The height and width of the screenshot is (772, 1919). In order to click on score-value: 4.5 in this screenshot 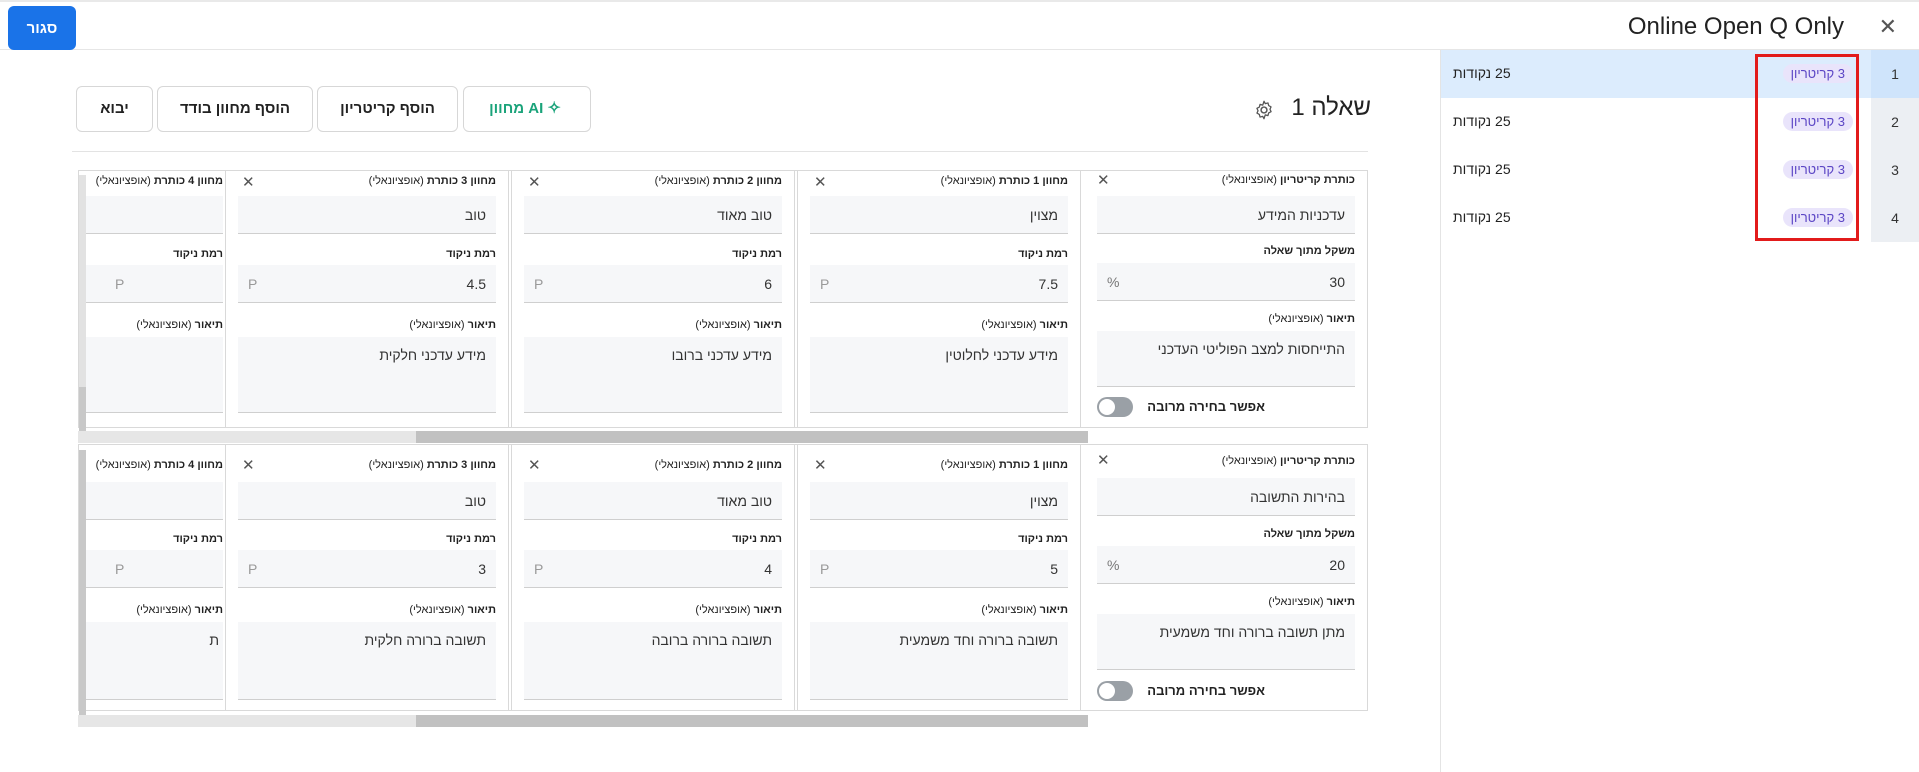, I will do `click(476, 284)`.